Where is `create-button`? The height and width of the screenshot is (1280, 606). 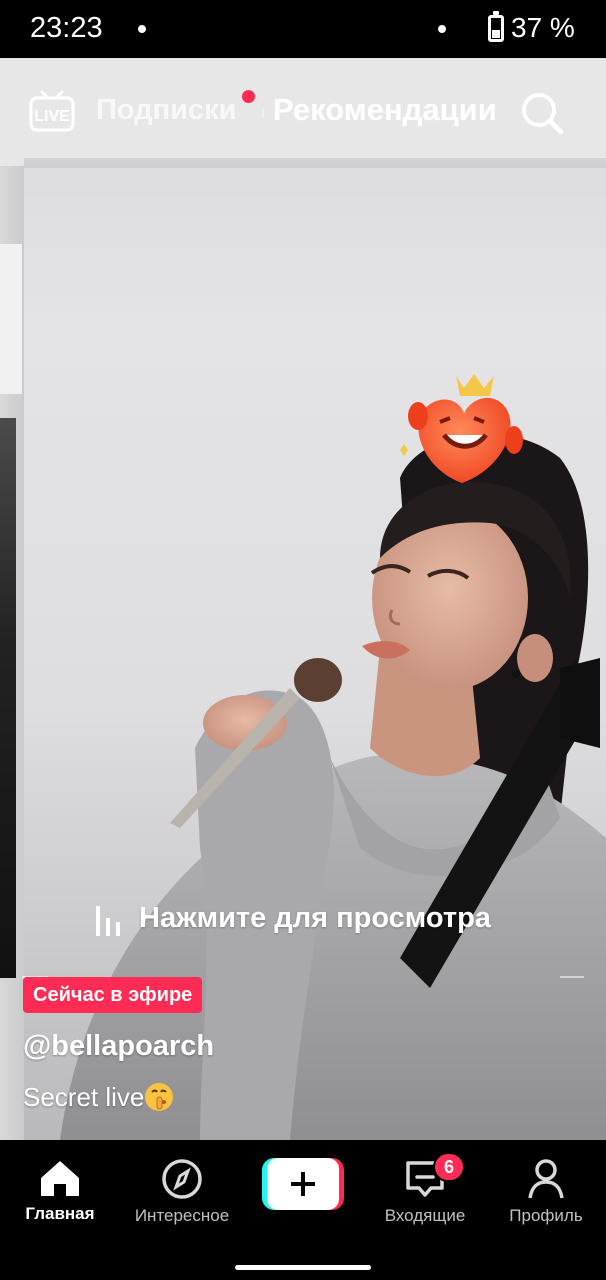 create-button is located at coordinates (303, 1184).